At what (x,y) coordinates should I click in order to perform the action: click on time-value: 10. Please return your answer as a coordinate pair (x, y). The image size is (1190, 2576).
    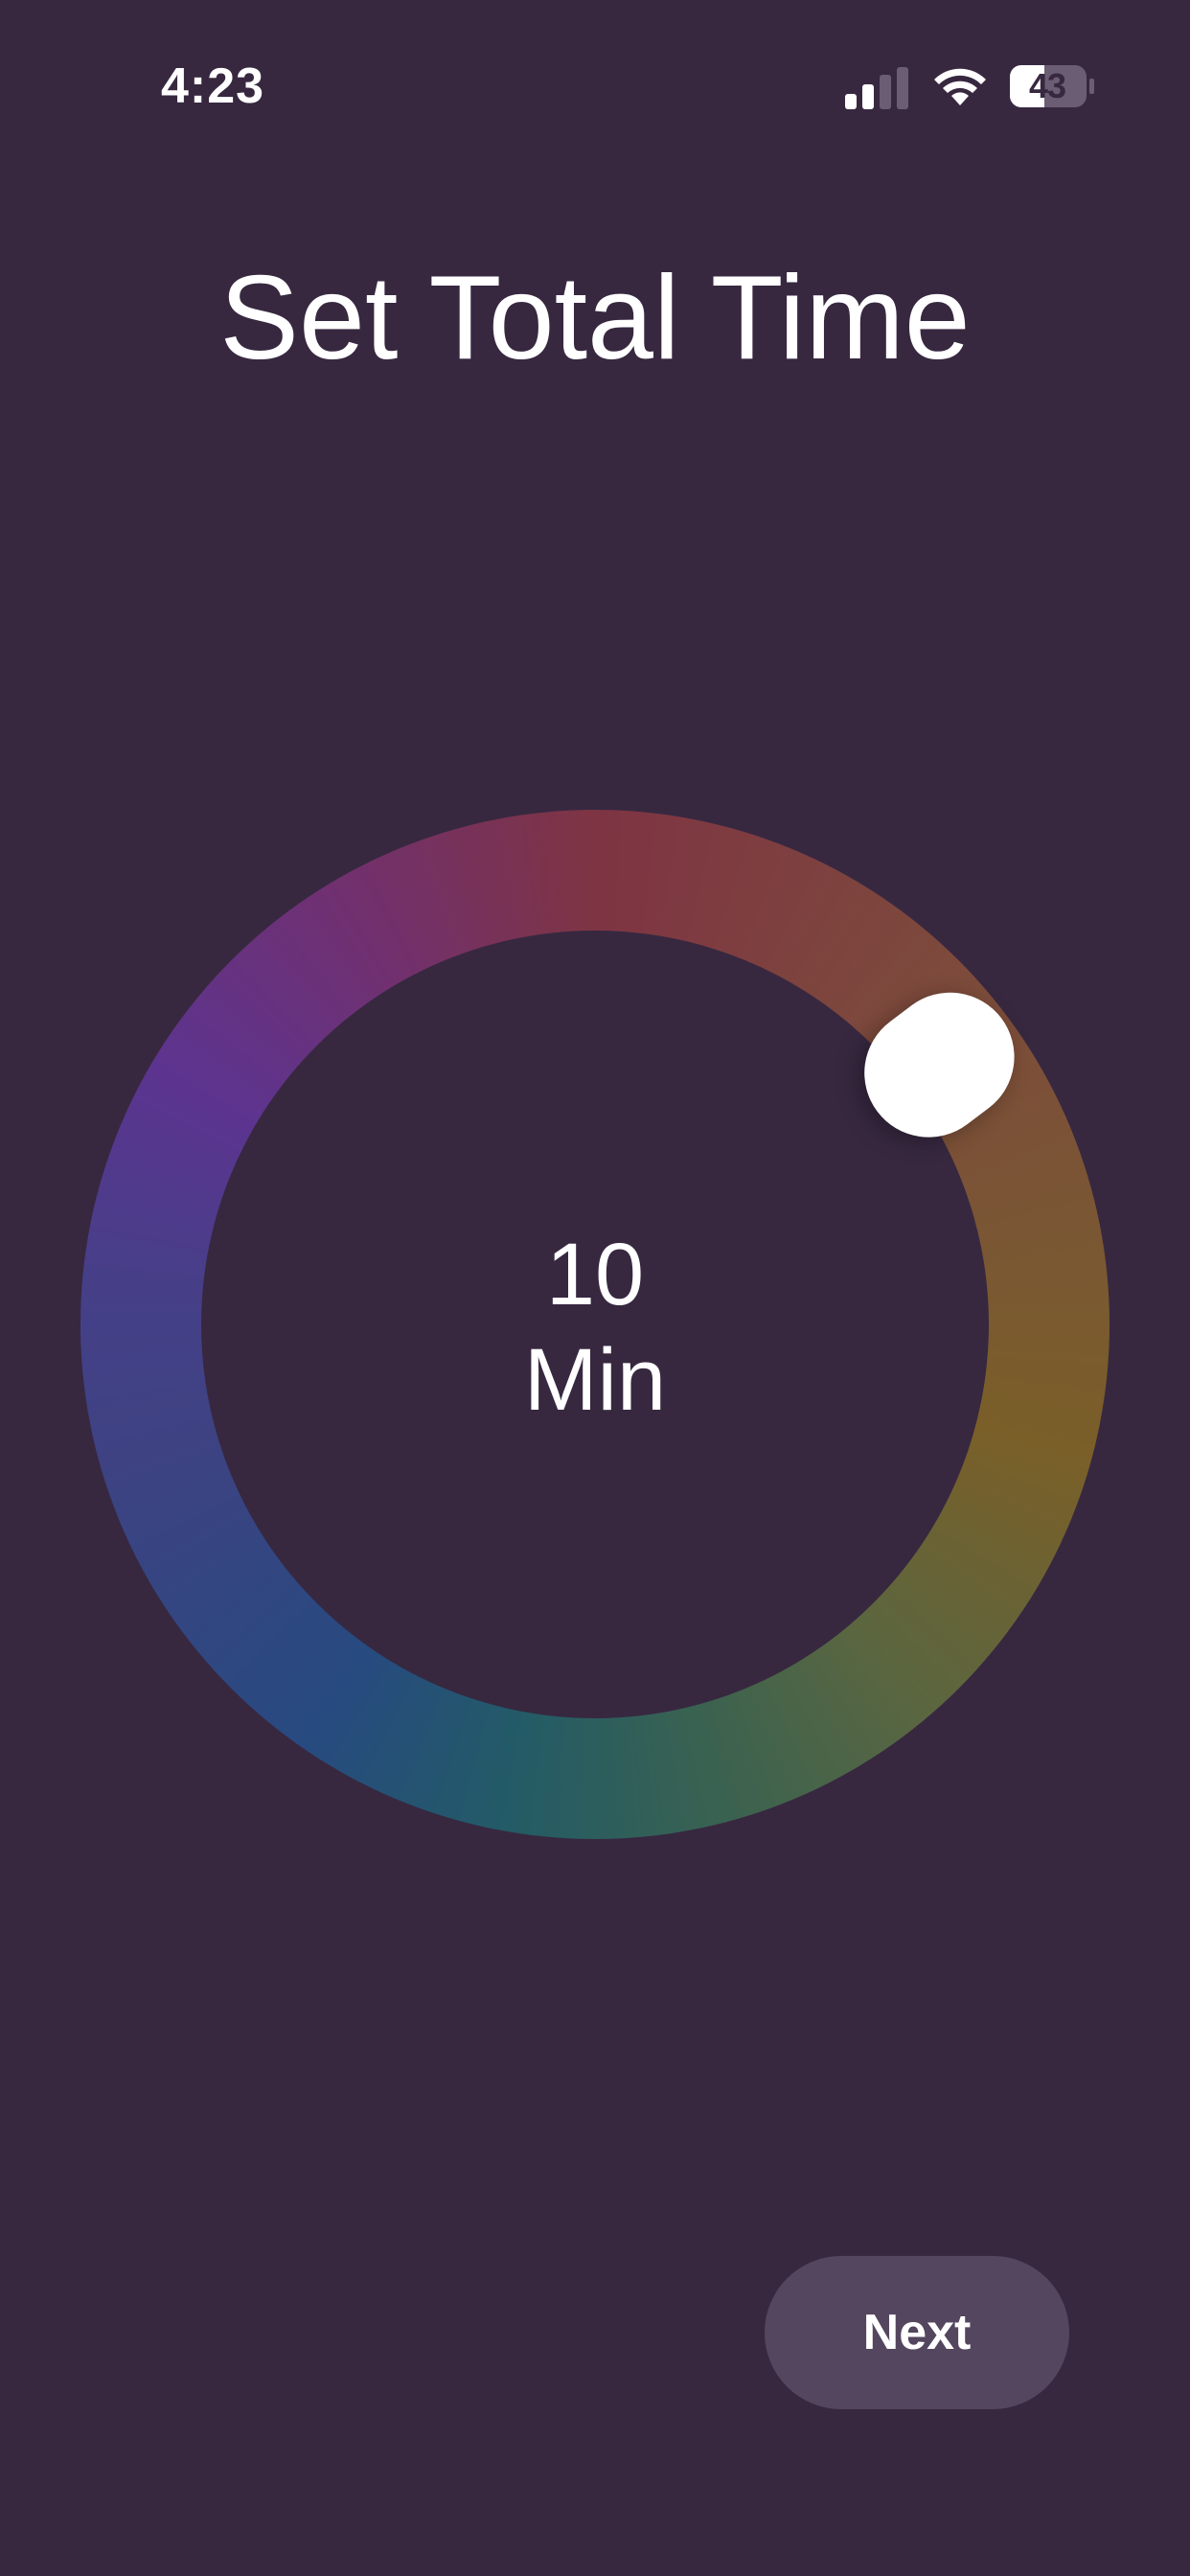
    Looking at the image, I should click on (595, 1274).